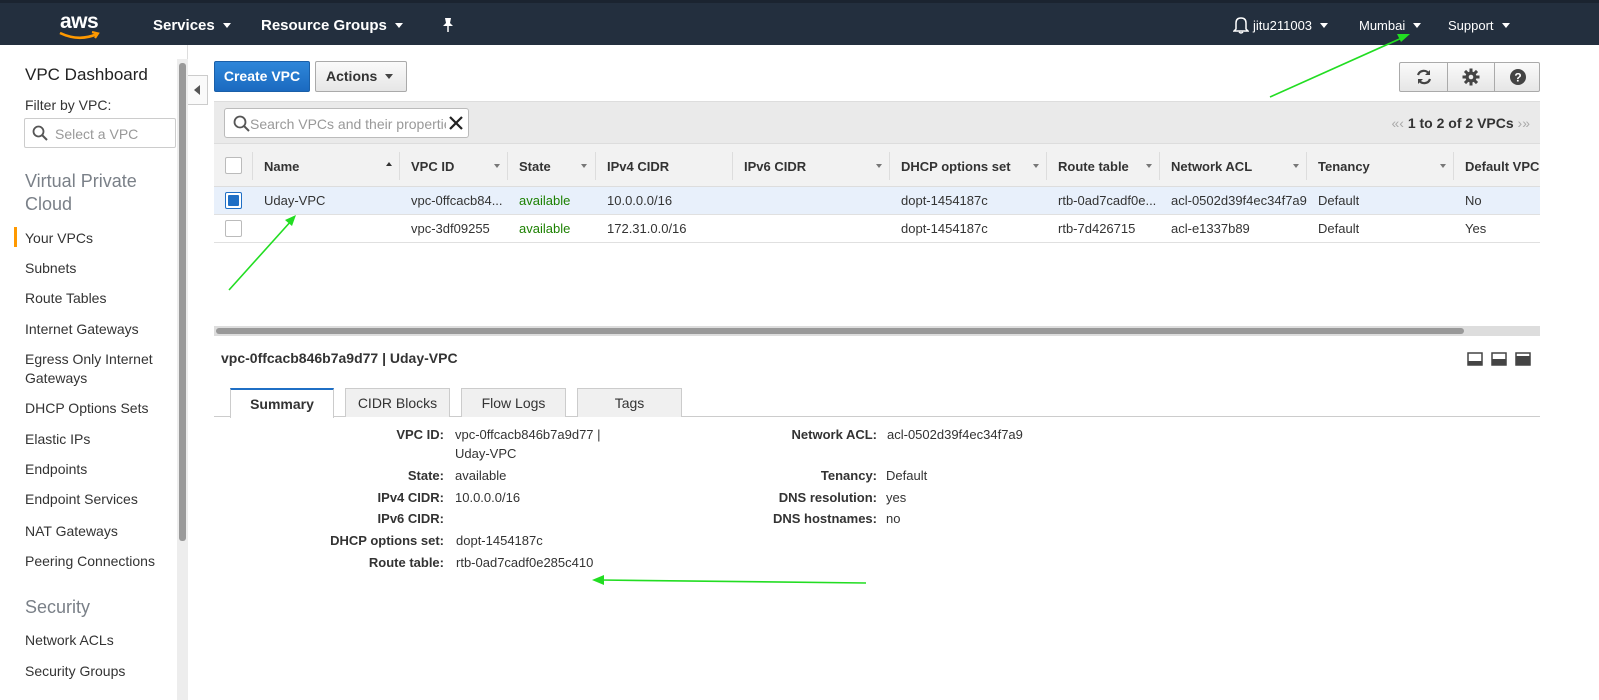 The height and width of the screenshot is (700, 1599). I want to click on filter-by-vpc-label: Filter by VPC:, so click(68, 105).